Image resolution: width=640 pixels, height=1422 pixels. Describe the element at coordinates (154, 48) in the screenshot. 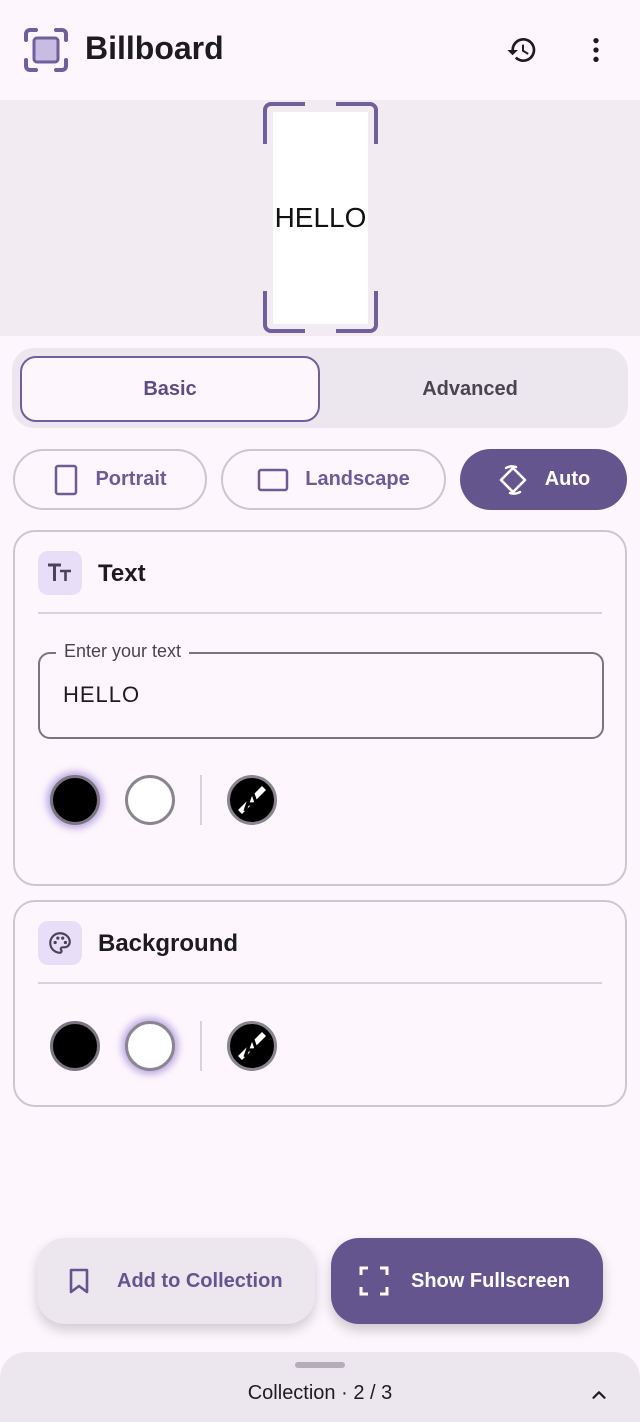

I see `app-title: Billboard` at that location.